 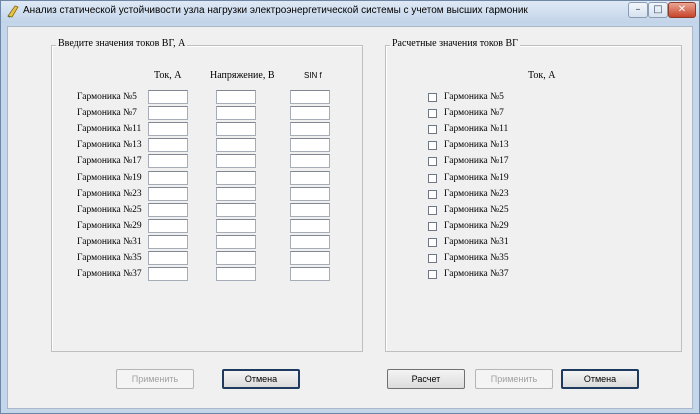 I want to click on left-row-label: Гармоника №5, so click(x=107, y=97).